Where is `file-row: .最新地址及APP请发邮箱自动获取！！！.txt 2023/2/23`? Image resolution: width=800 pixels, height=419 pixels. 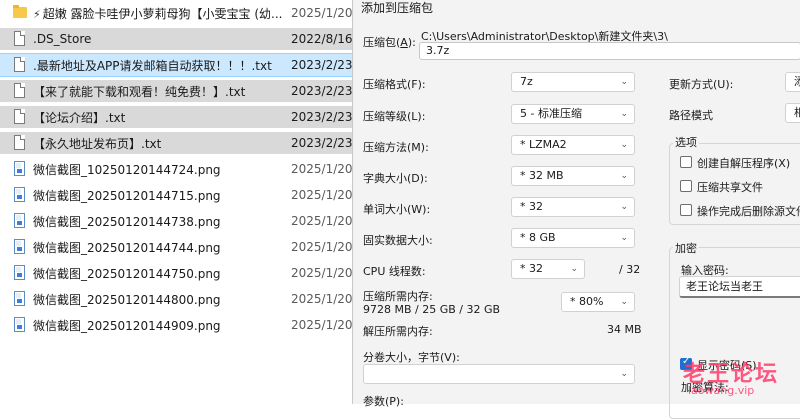 file-row: .最新地址及APP请发邮箱自动获取！！！.txt 2023/2/23 is located at coordinates (176, 65).